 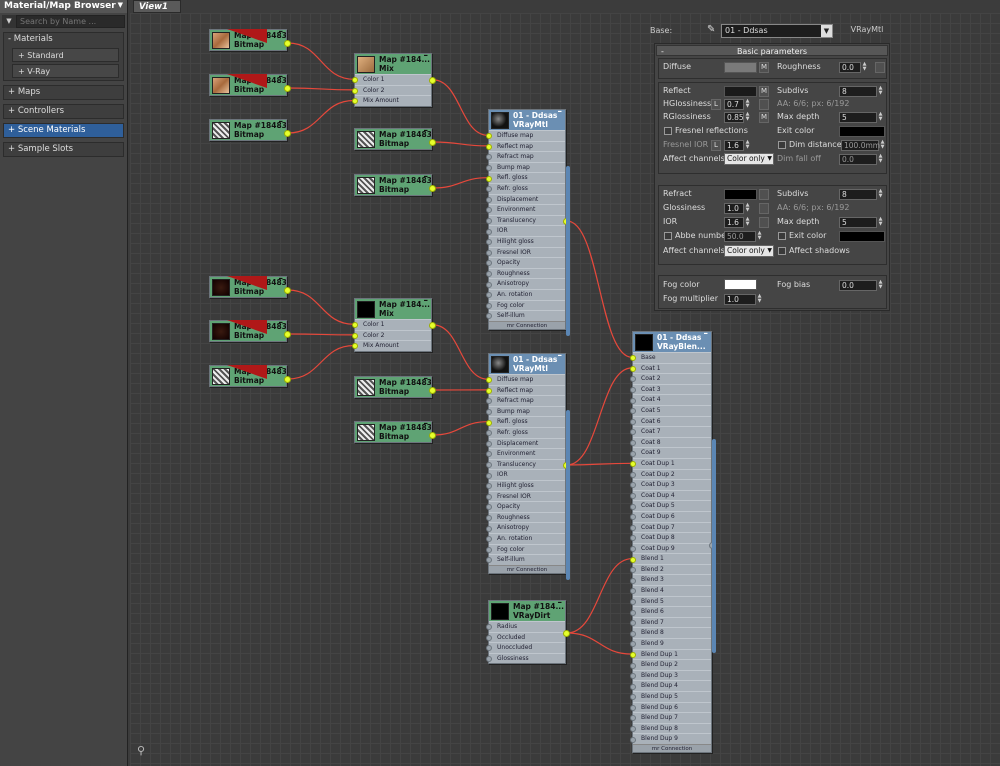 I want to click on input-slot: Radius, so click(x=525, y=626).